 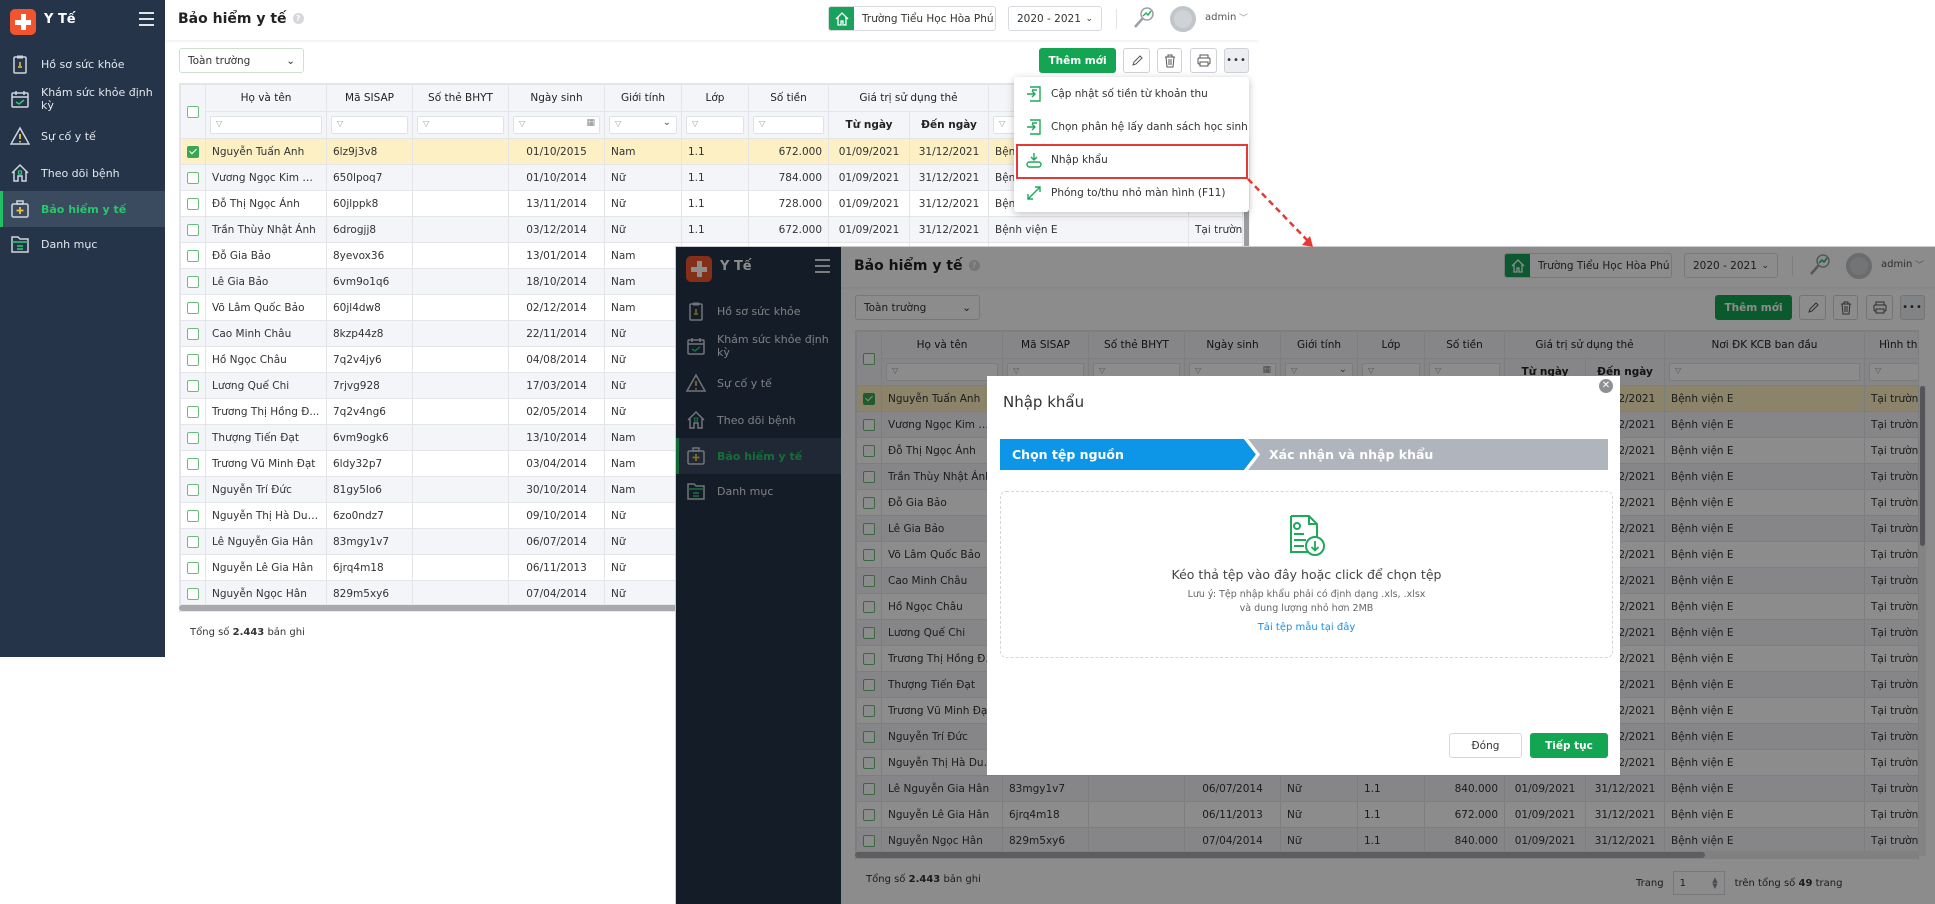 What do you see at coordinates (556, 307) in the screenshot?
I see `birth-date: 02/12/2014` at bounding box center [556, 307].